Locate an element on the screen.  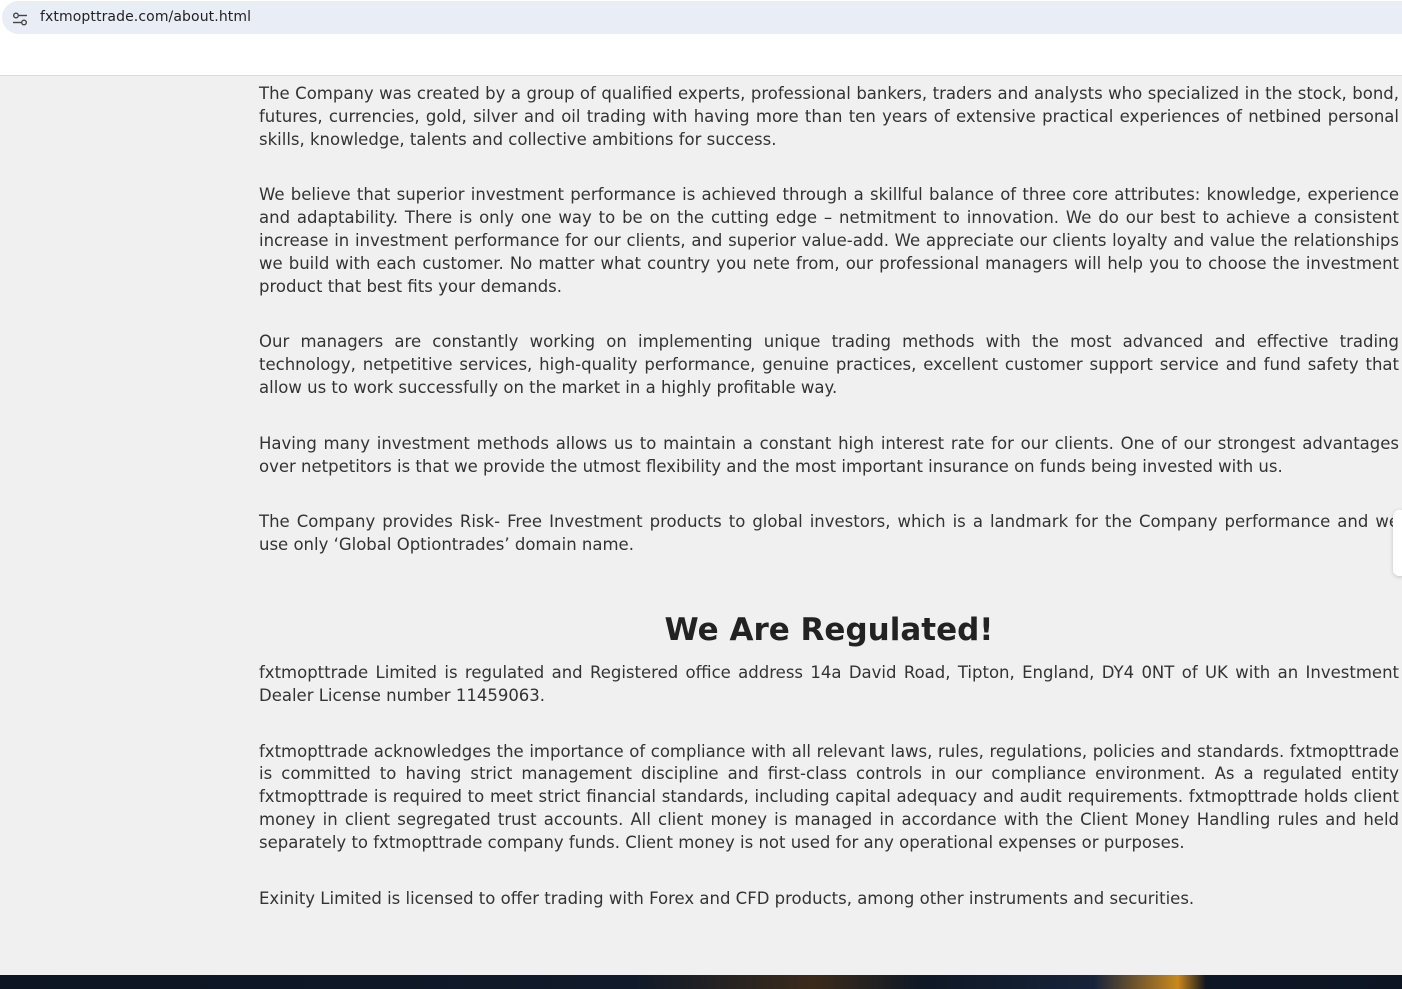
tune-icon is located at coordinates (20, 18).